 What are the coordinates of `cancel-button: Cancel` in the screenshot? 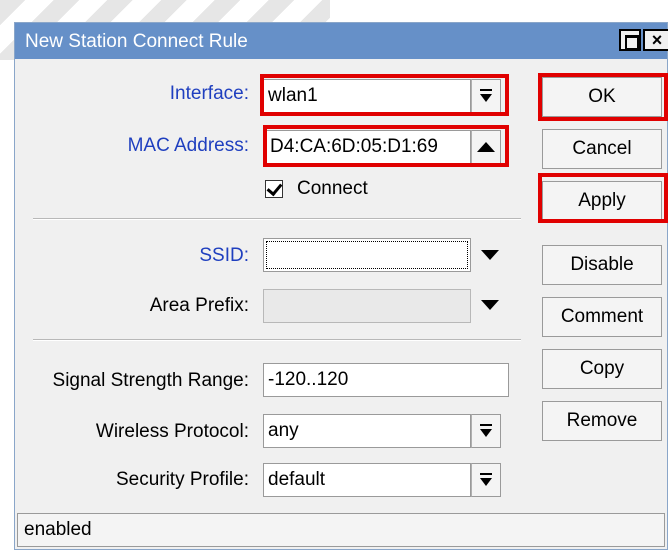 It's located at (602, 149).